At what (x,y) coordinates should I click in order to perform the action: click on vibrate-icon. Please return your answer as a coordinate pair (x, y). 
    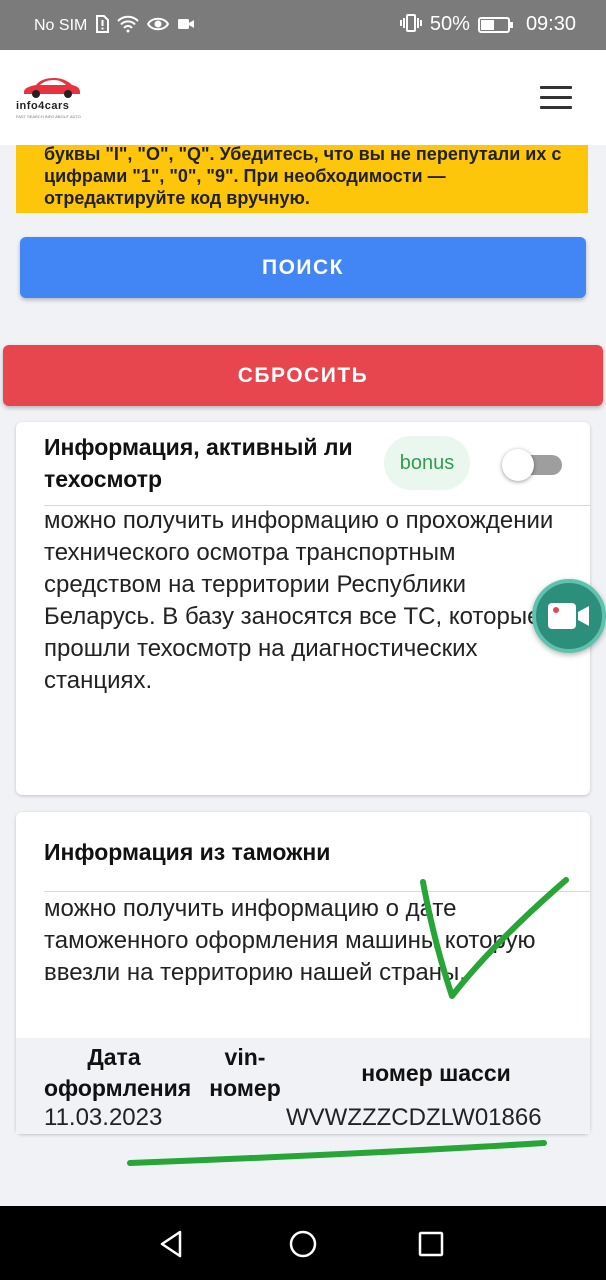
    Looking at the image, I should click on (410, 24).